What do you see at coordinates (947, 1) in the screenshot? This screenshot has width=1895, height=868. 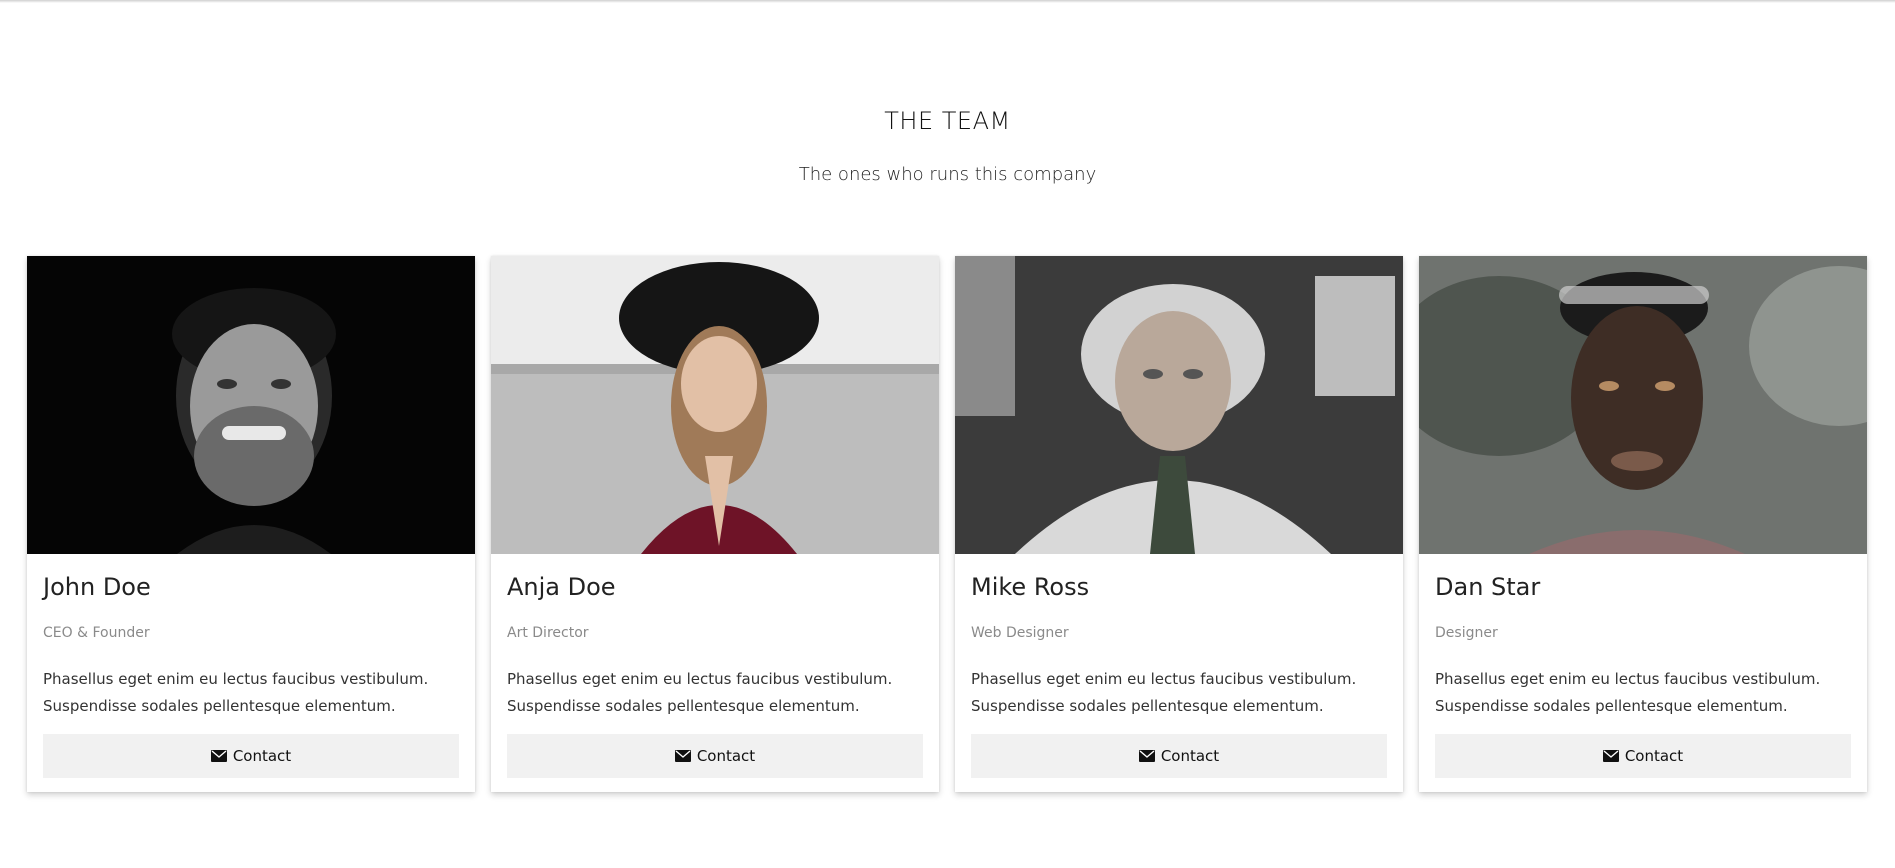 I see `top-bar-shadow` at bounding box center [947, 1].